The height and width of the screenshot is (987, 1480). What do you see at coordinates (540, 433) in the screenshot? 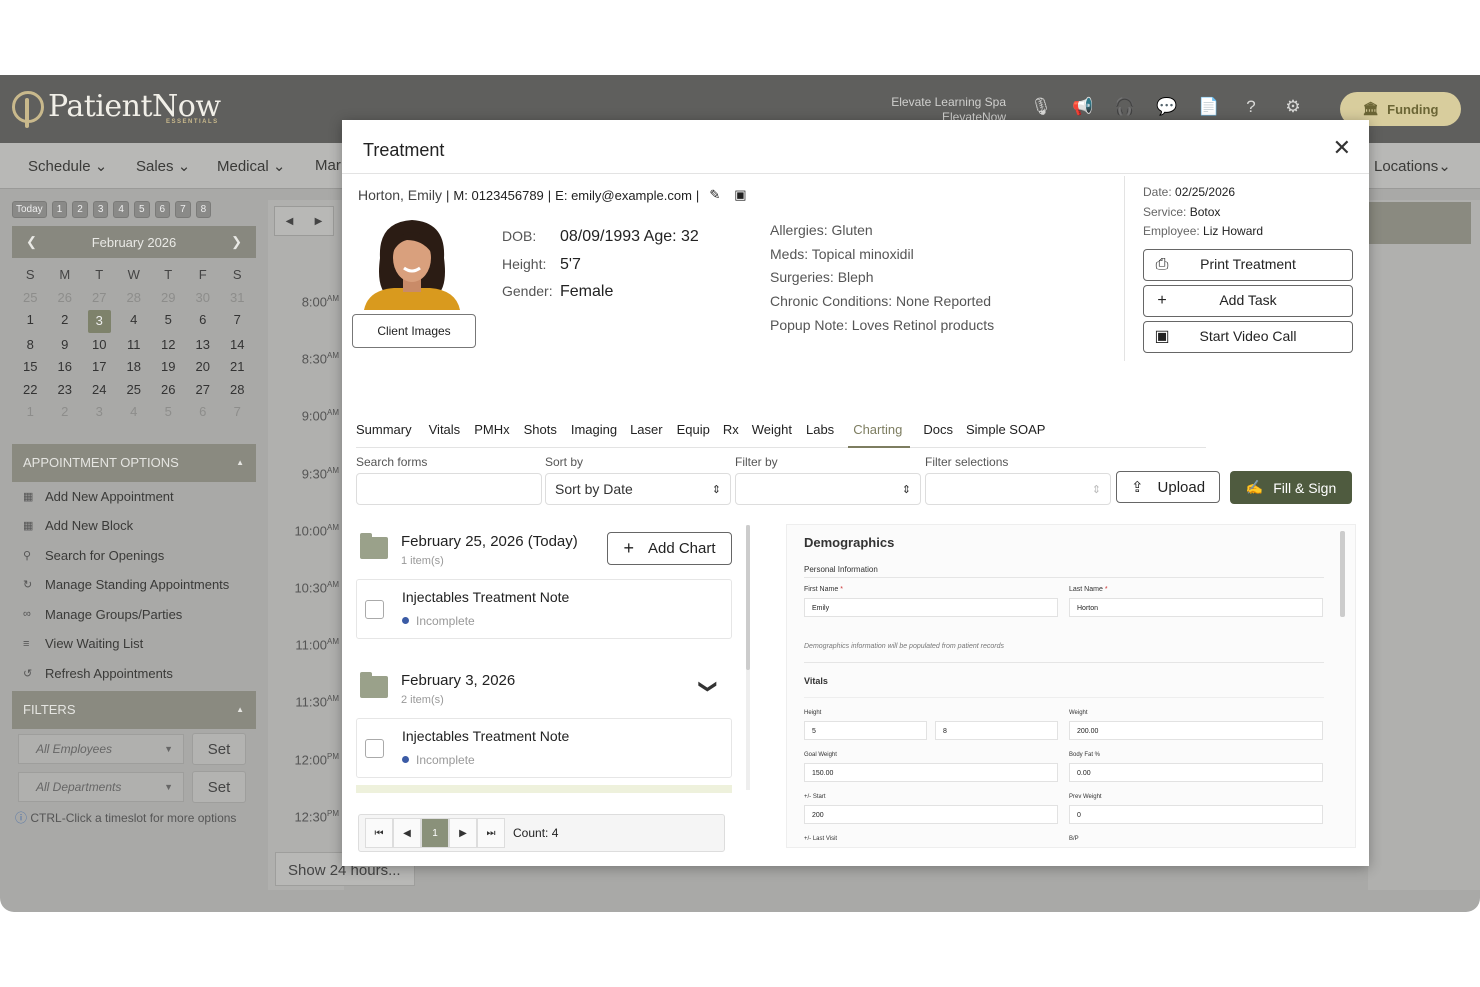
I see `tab-shots: Shots` at bounding box center [540, 433].